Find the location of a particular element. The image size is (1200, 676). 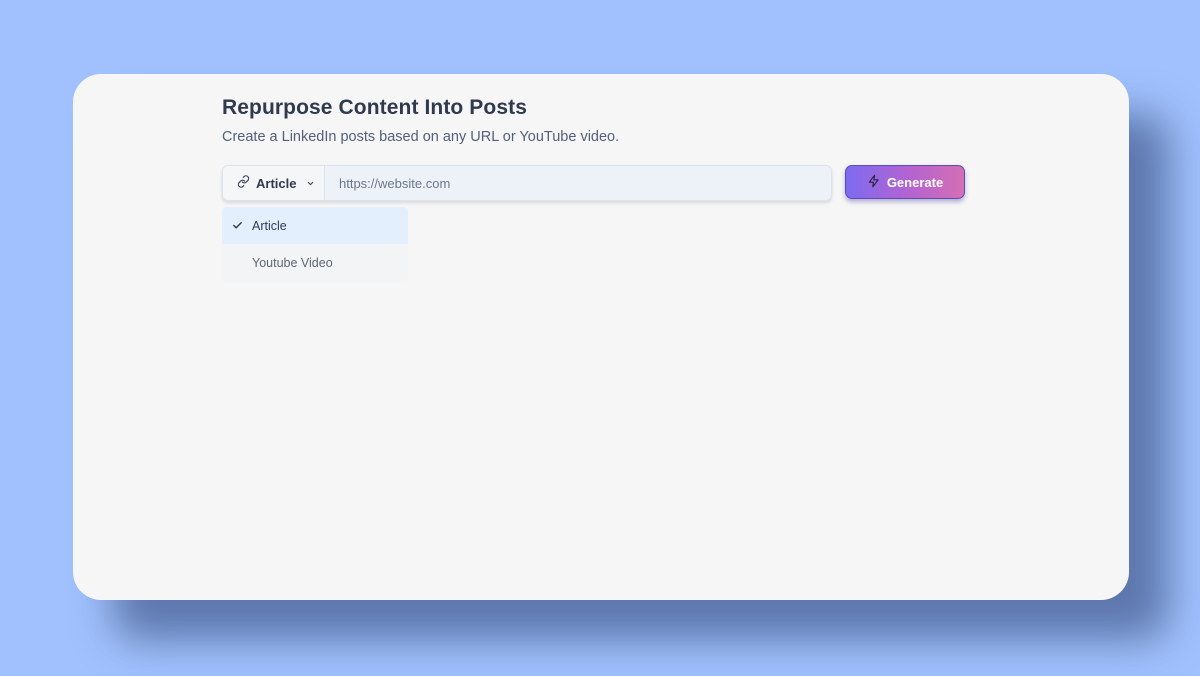

content-type-selected-label: Article is located at coordinates (276, 183).